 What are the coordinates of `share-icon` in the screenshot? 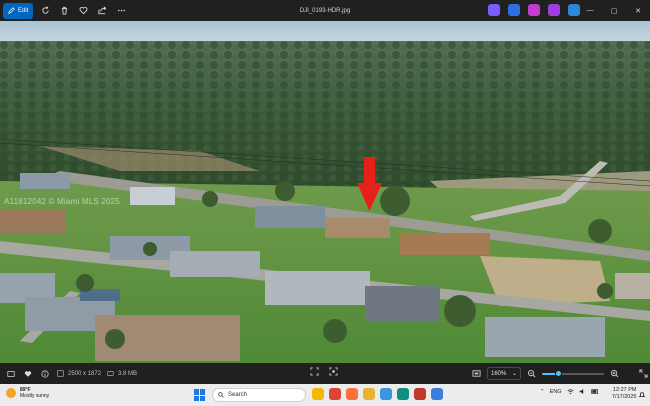 It's located at (102, 10).